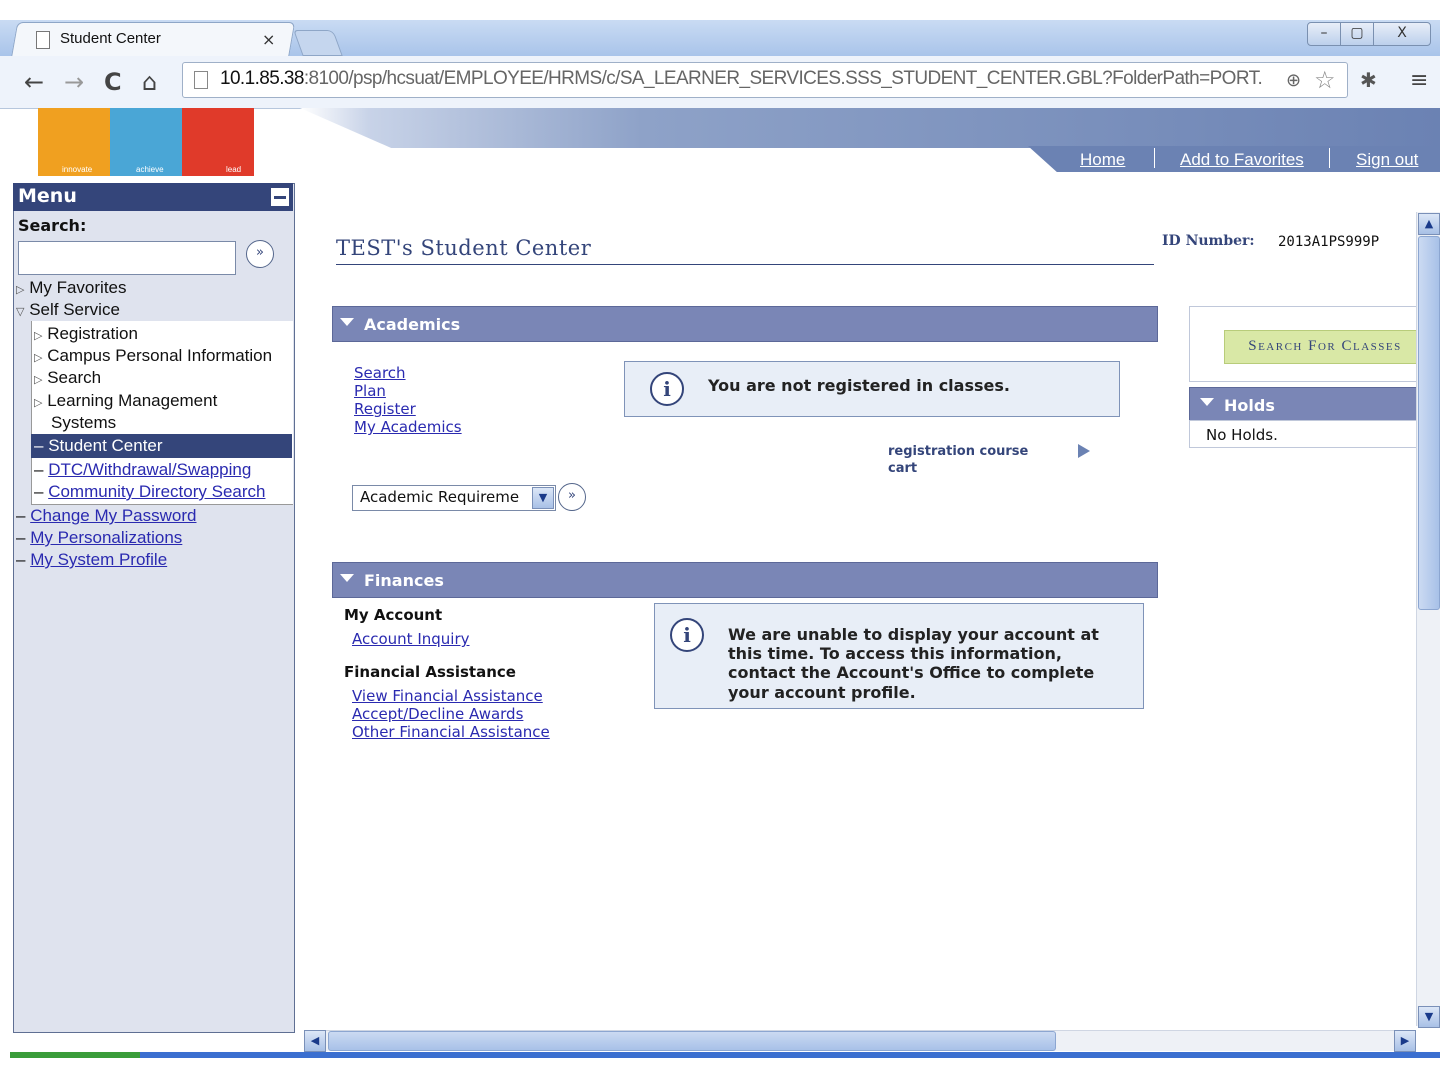  What do you see at coordinates (77, 169) in the screenshot?
I see `logo-word-innovate: innovate` at bounding box center [77, 169].